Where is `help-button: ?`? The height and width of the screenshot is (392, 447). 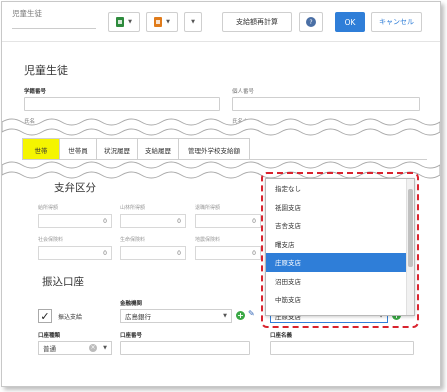
help-button: ? is located at coordinates (311, 22).